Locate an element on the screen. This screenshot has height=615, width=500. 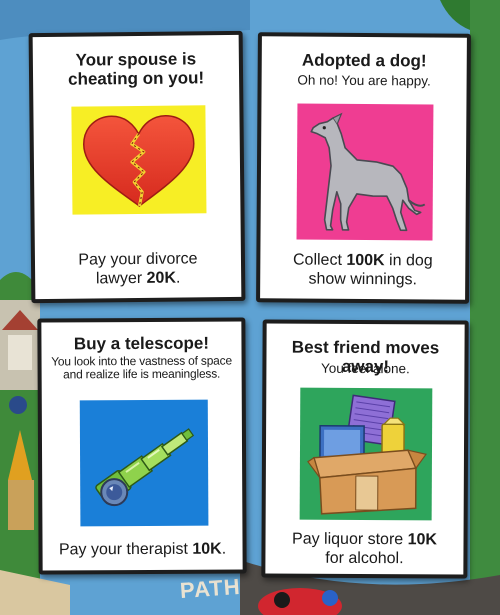
card-subtitle: Oh no! You are happy. is located at coordinates (364, 80).